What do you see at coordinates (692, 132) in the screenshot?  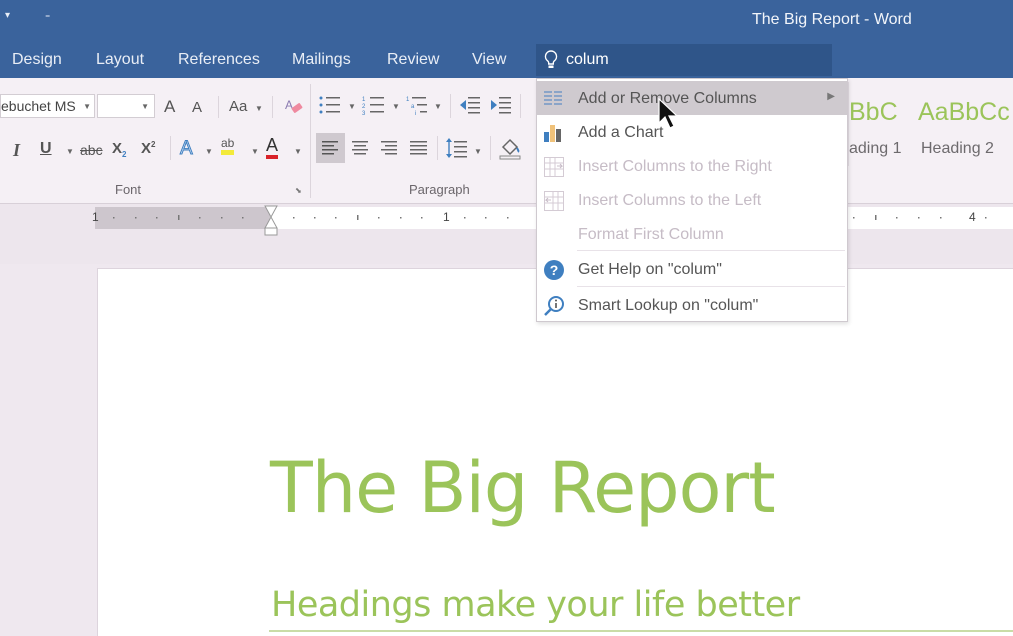 I see `menu-item-add-chart: Add a Chart` at bounding box center [692, 132].